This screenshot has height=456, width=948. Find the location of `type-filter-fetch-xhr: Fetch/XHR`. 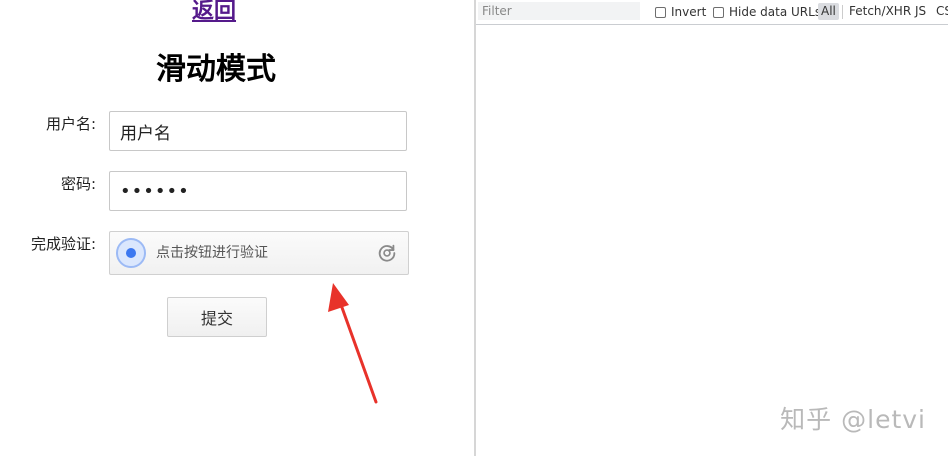

type-filter-fetch-xhr: Fetch/XHR is located at coordinates (880, 11).